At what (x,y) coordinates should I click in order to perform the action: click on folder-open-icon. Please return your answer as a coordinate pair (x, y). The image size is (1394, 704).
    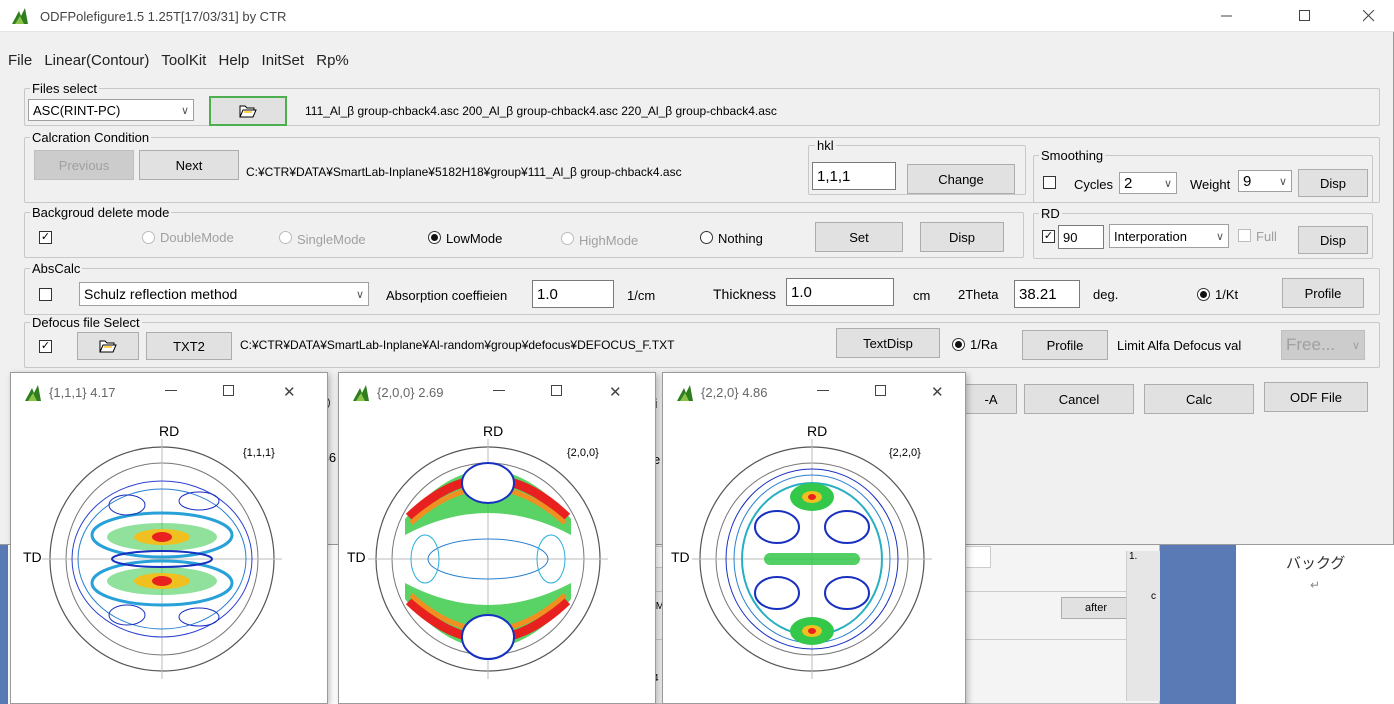
    Looking at the image, I should click on (108, 346).